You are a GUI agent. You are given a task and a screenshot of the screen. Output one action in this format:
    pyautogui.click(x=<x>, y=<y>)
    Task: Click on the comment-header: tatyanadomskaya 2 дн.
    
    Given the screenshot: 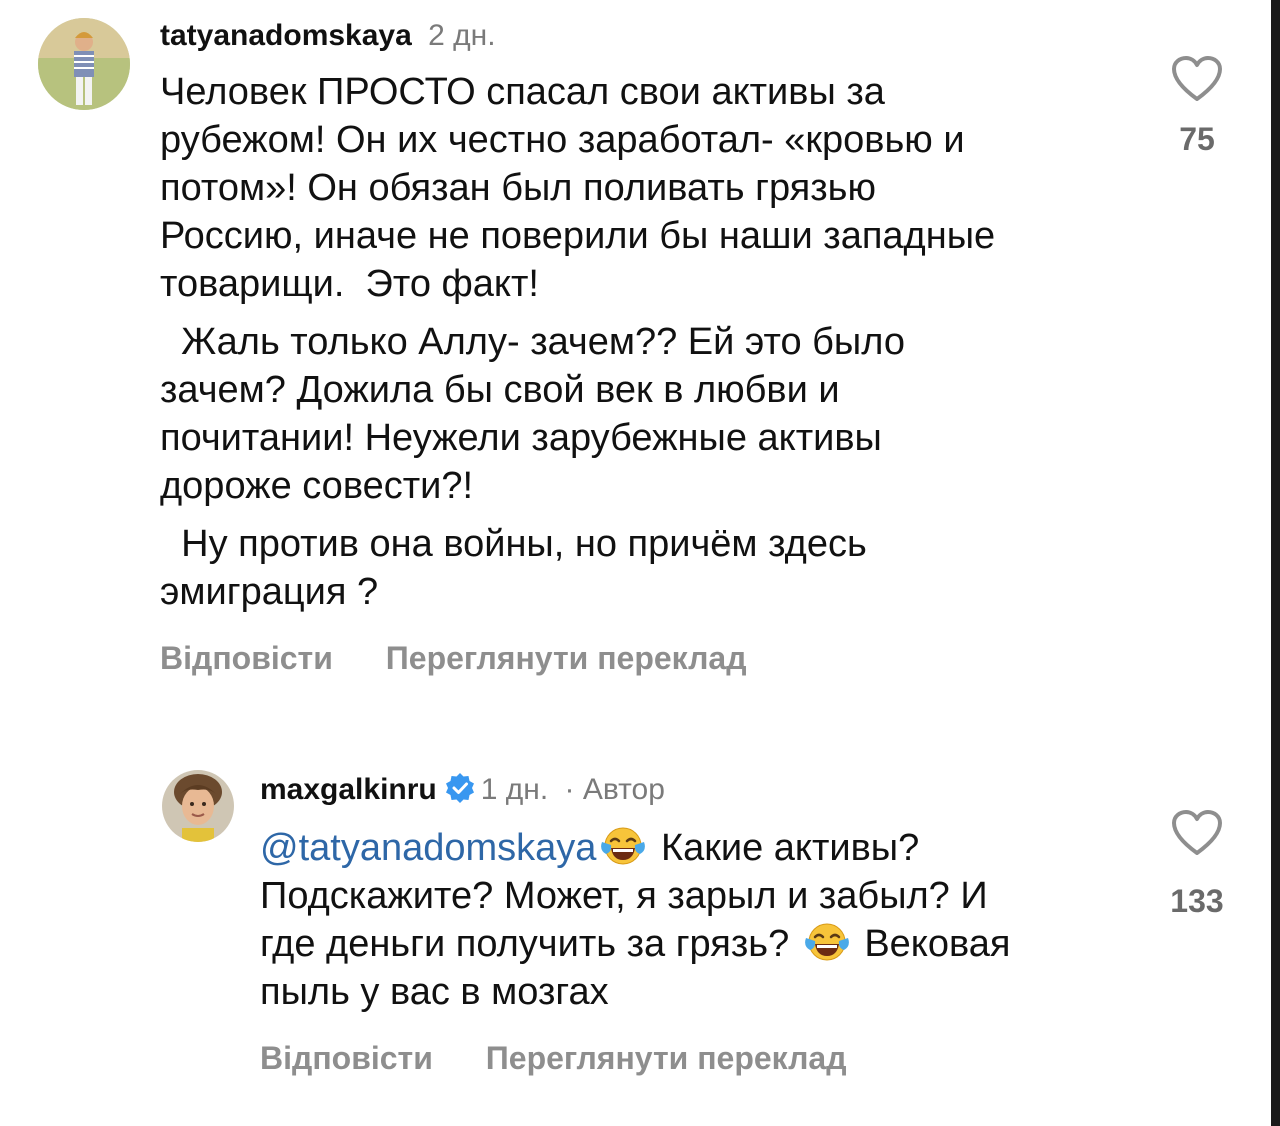 What is the action you would take?
    pyautogui.click(x=328, y=36)
    